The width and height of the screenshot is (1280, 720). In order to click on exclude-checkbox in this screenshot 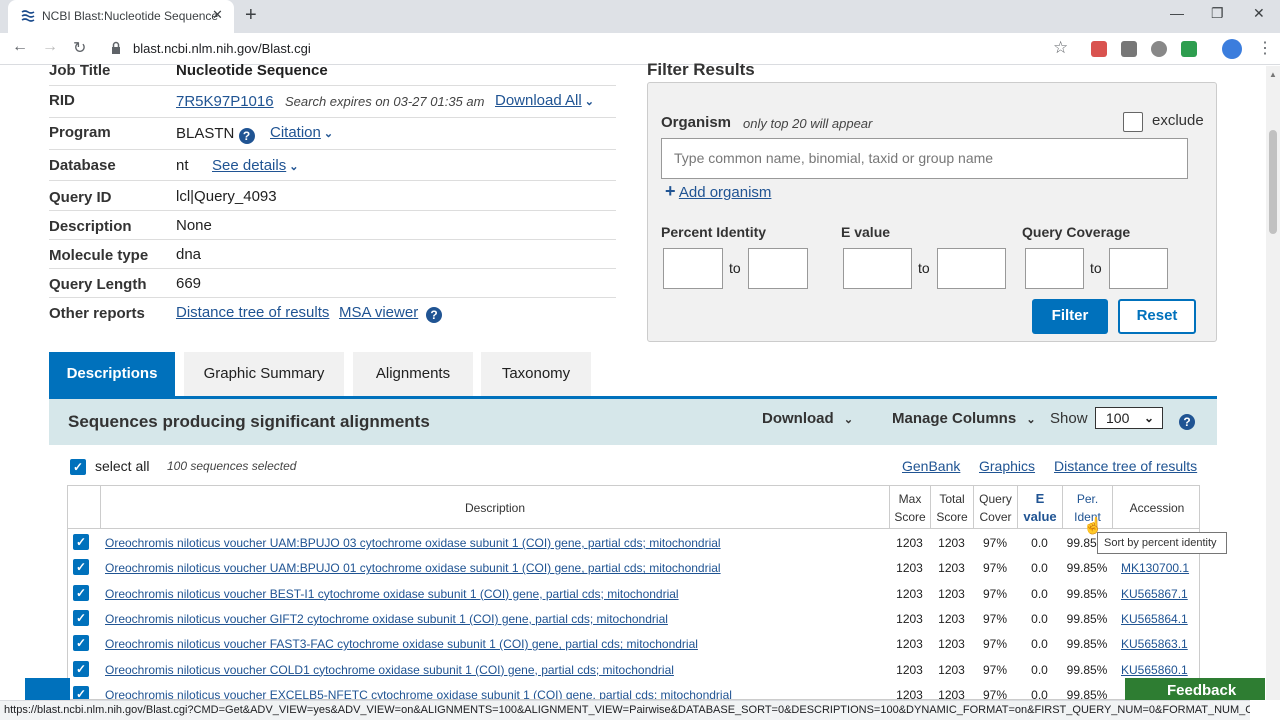, I will do `click(1133, 122)`.